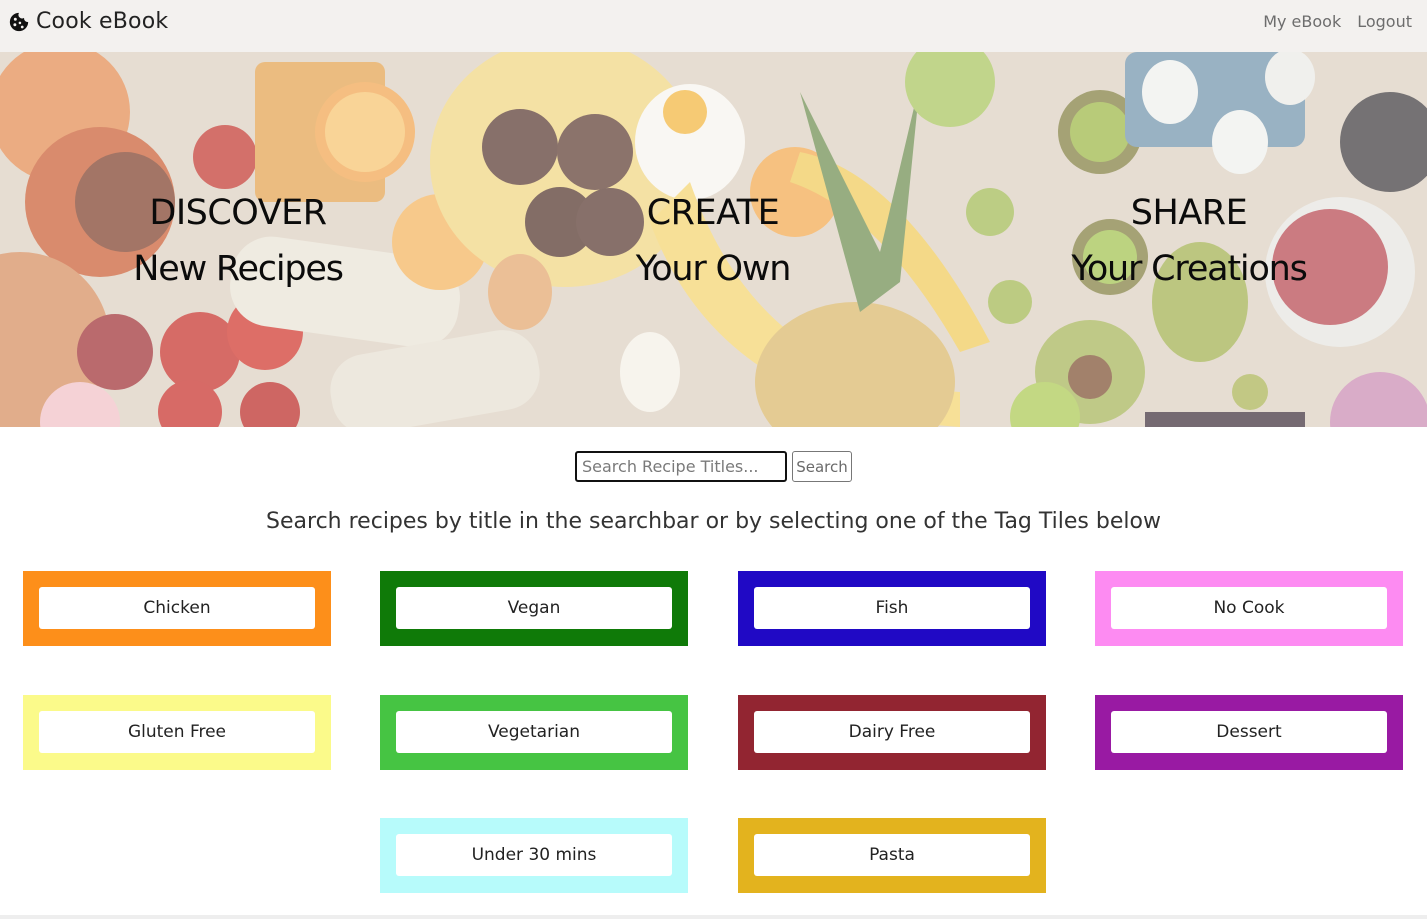 The height and width of the screenshot is (919, 1427). Describe the element at coordinates (713, 917) in the screenshot. I see `footer-divider` at that location.